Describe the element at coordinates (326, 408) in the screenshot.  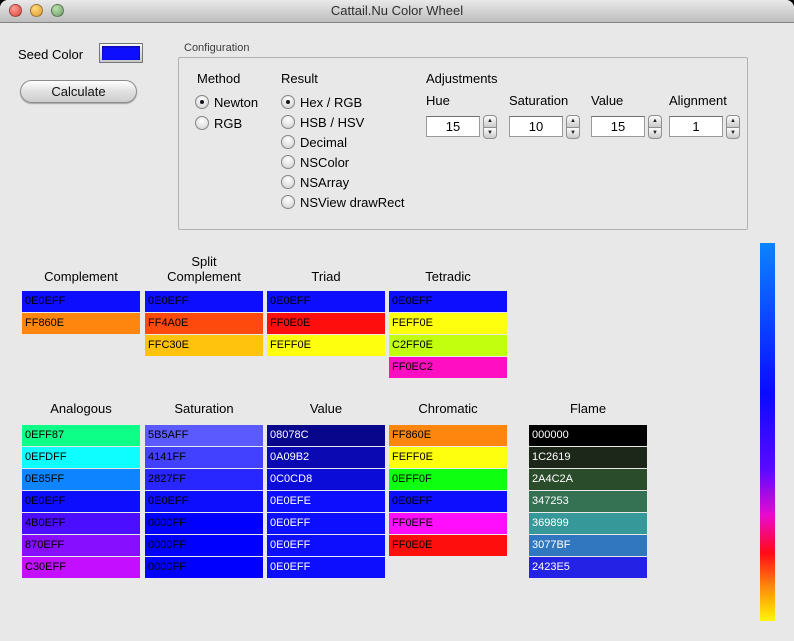
I see `palette-group-title-text: Value` at that location.